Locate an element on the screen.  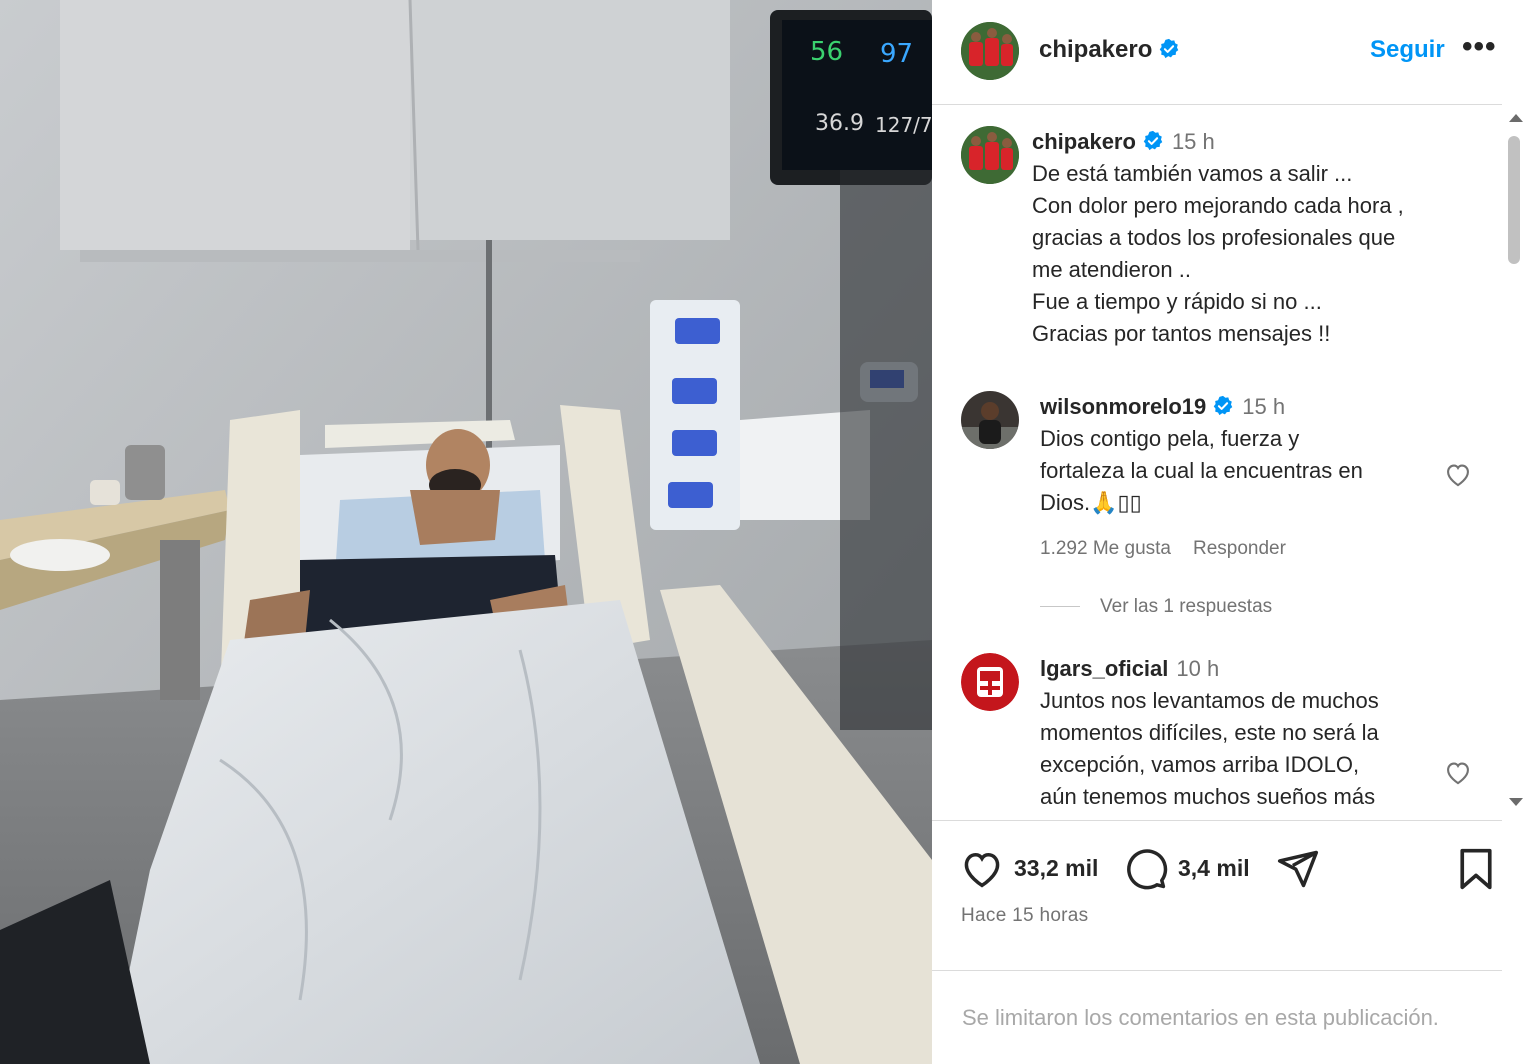
bookmark-icon is located at coordinates (1476, 869).